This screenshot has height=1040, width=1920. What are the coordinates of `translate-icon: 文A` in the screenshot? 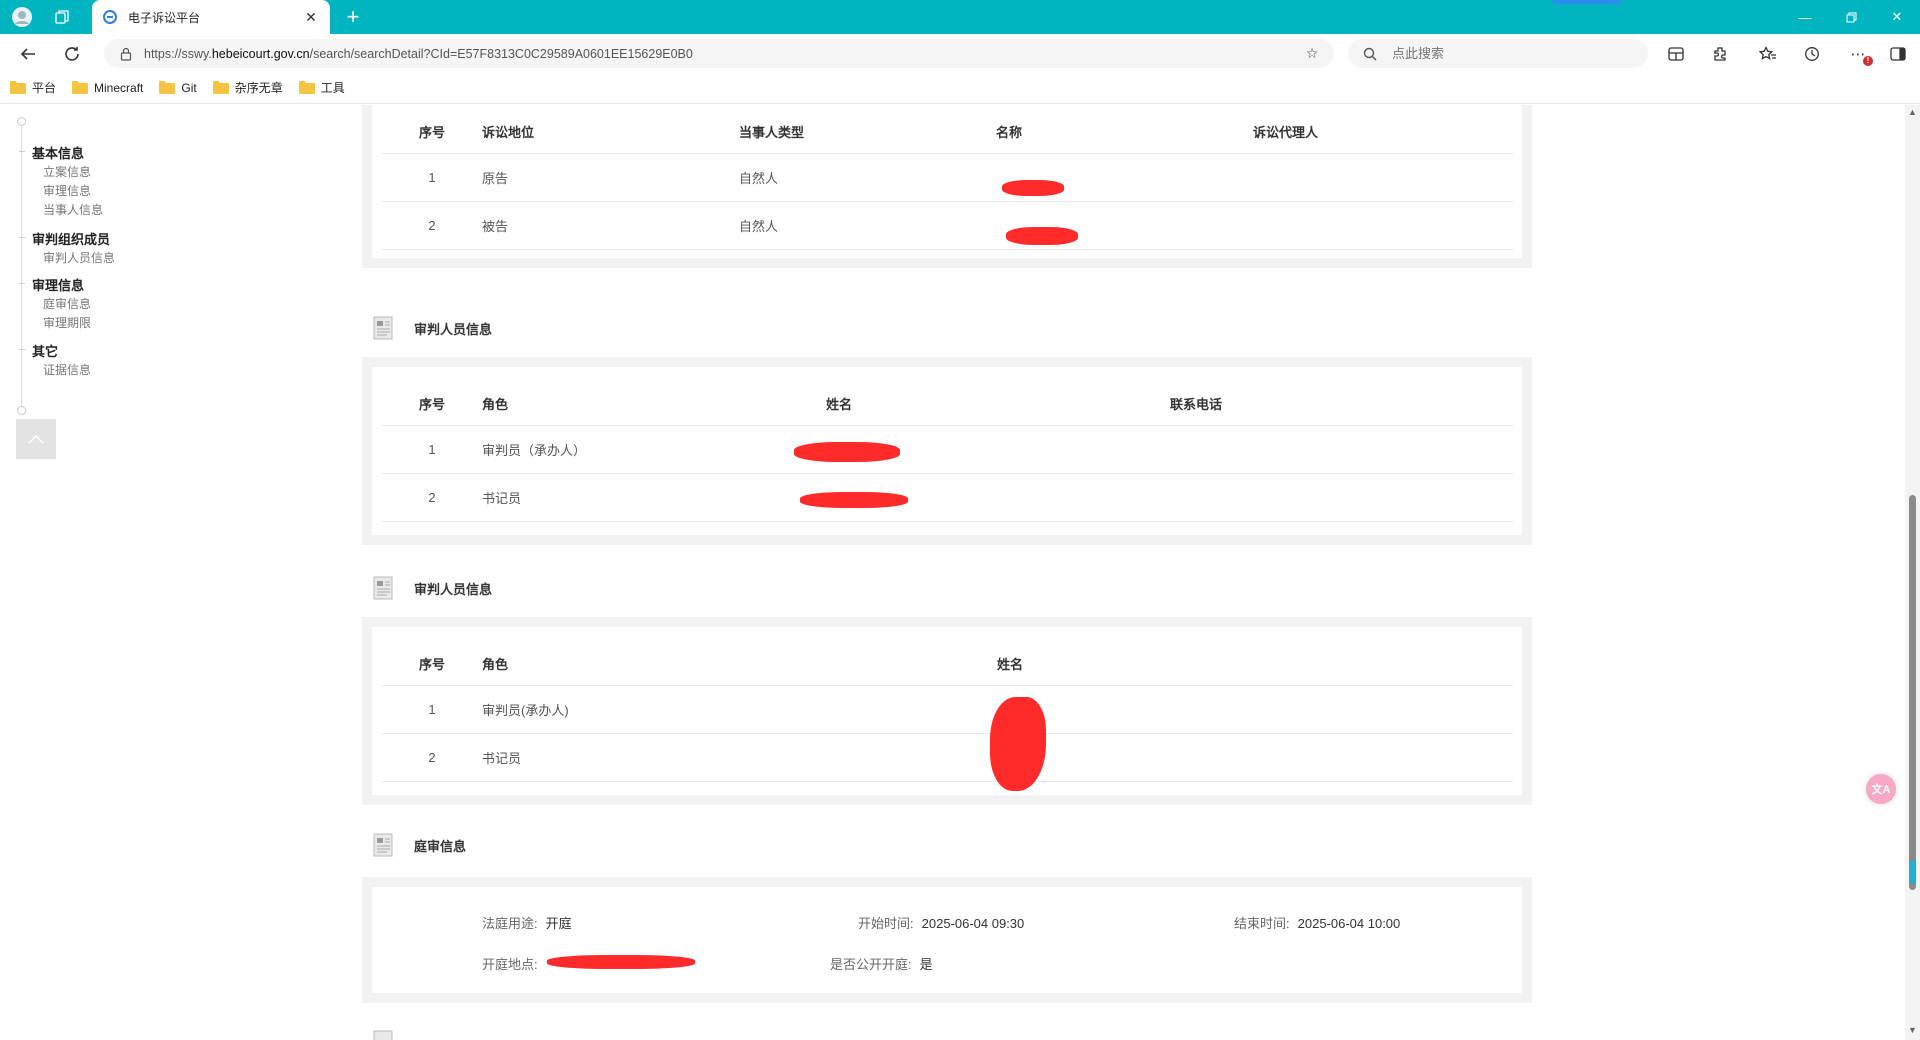 It's located at (1881, 789).